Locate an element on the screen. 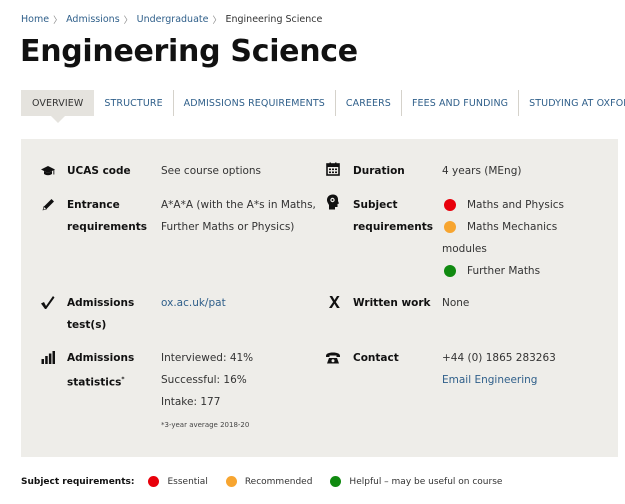 The image size is (625, 504). statistics-footnote: *3-year average 2018-20 is located at coordinates (205, 425).